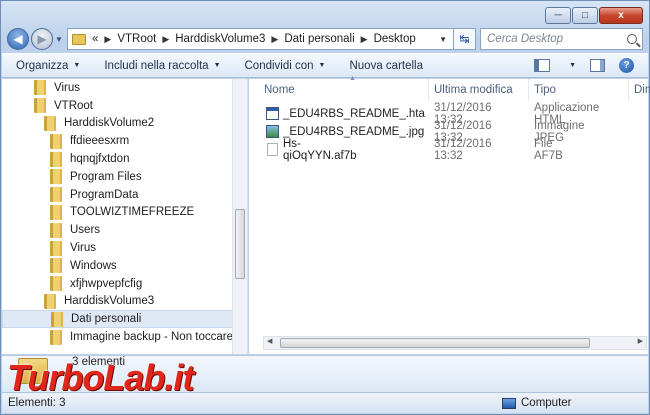 This screenshot has height=415, width=650. What do you see at coordinates (542, 65) in the screenshot?
I see `change-view-icon` at bounding box center [542, 65].